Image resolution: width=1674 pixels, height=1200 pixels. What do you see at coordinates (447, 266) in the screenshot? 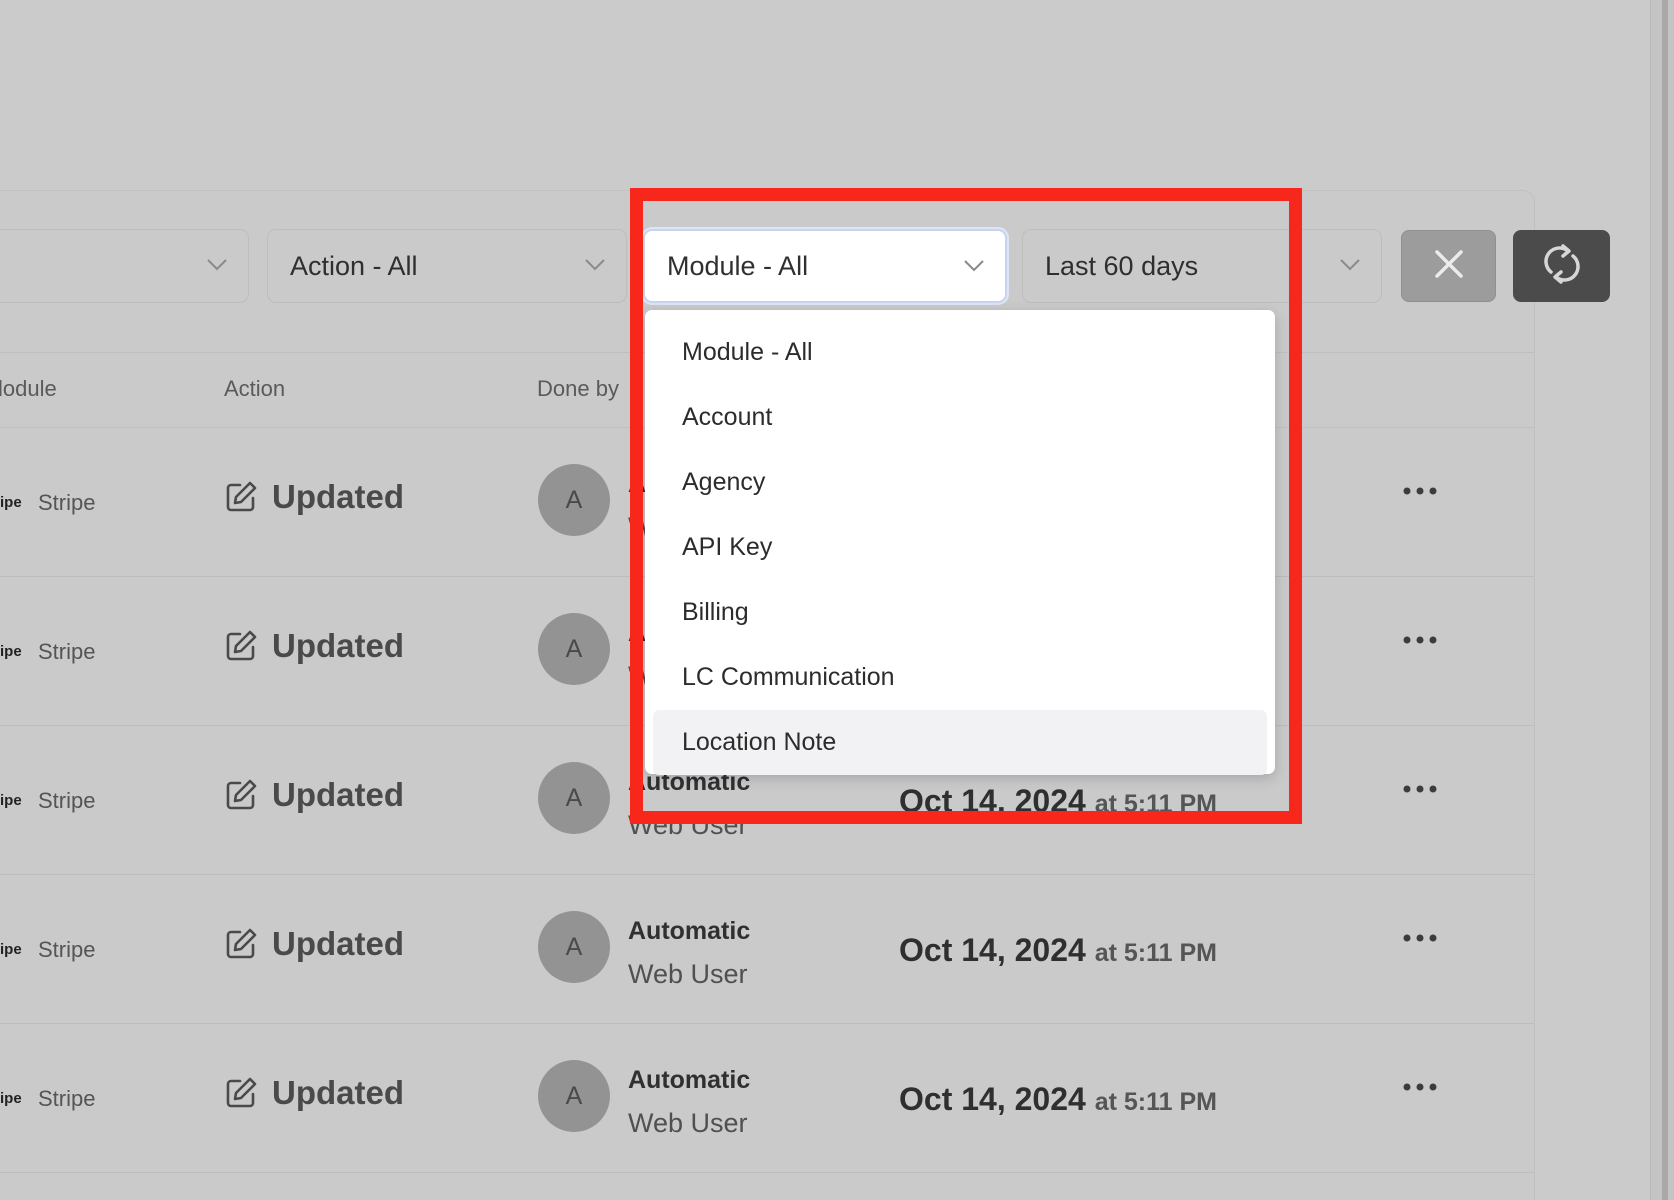
I see `action-filter-select: Action - All` at bounding box center [447, 266].